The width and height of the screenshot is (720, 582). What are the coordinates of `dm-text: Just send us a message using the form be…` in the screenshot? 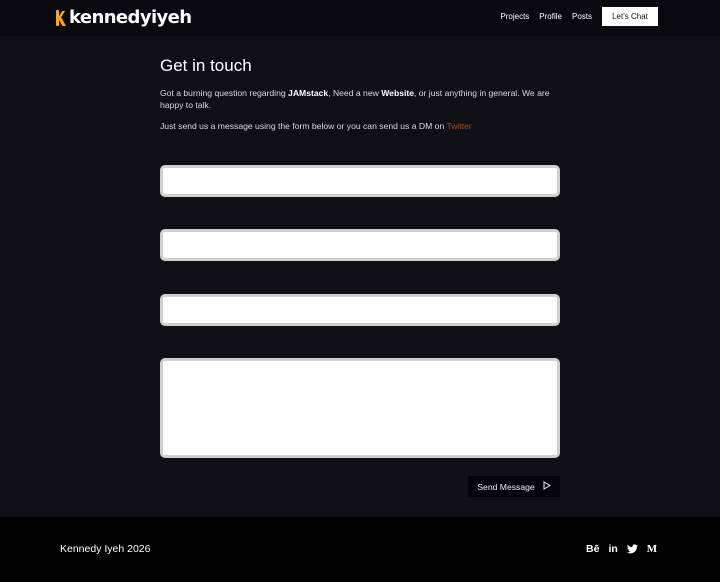 It's located at (360, 126).